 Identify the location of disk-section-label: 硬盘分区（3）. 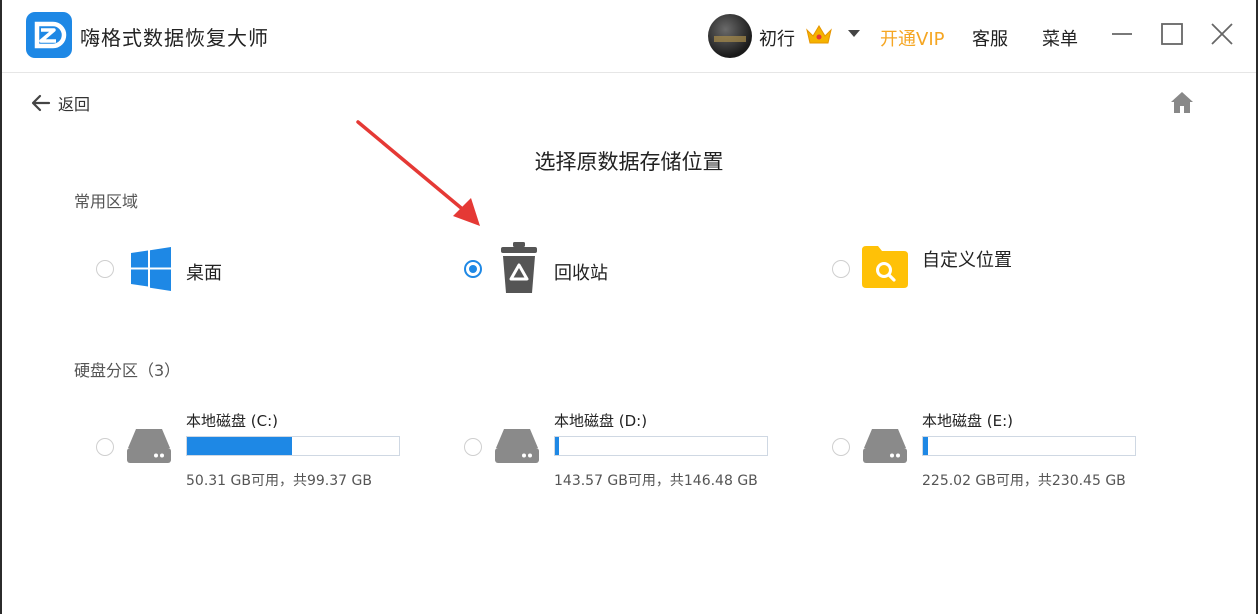
(127, 370).